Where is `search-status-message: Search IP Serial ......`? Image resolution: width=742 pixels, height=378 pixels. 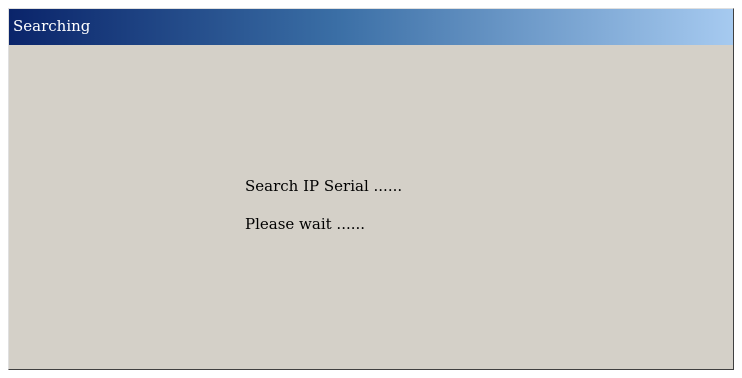 search-status-message: Search IP Serial ...... is located at coordinates (324, 186).